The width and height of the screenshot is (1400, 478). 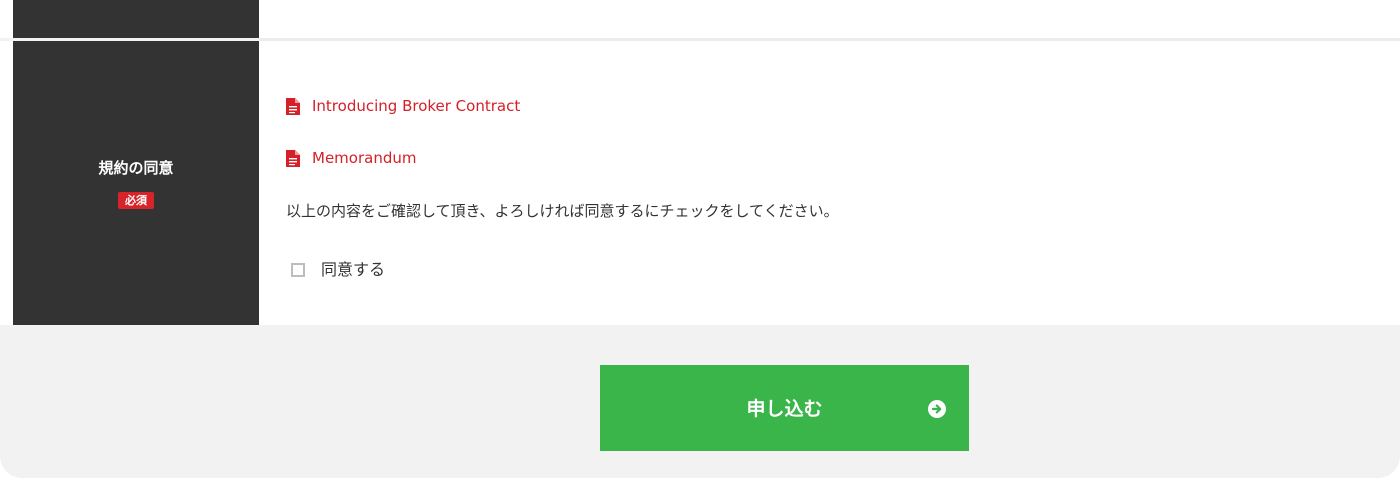 What do you see at coordinates (136, 200) in the screenshot?
I see `required-badge: 必須` at bounding box center [136, 200].